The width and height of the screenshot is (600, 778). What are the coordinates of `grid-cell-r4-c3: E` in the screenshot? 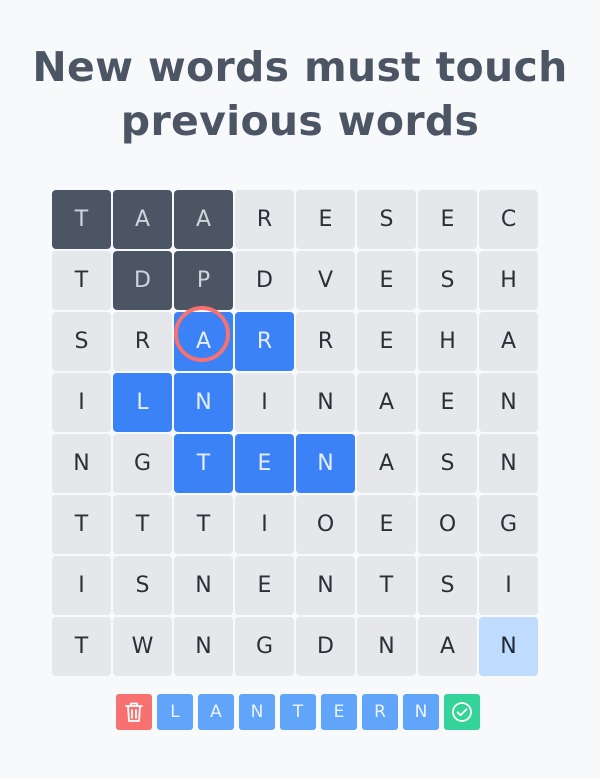 It's located at (264, 463).